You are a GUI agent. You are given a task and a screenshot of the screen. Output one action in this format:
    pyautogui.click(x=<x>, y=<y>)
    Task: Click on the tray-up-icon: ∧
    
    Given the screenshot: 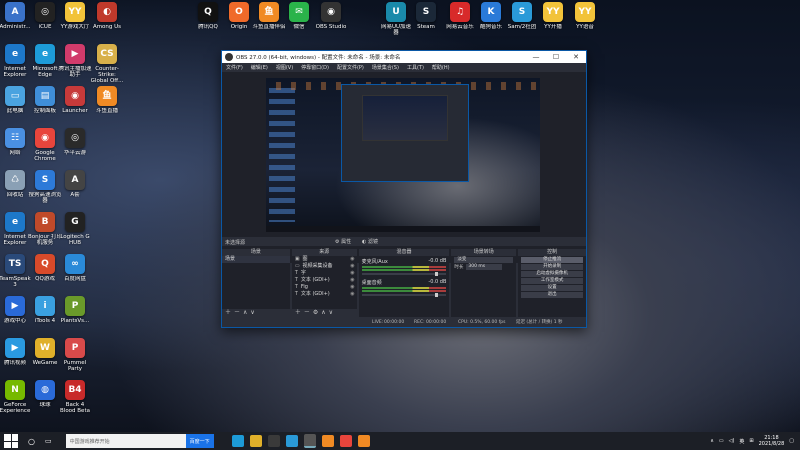 What is the action you would take?
    pyautogui.click(x=712, y=441)
    